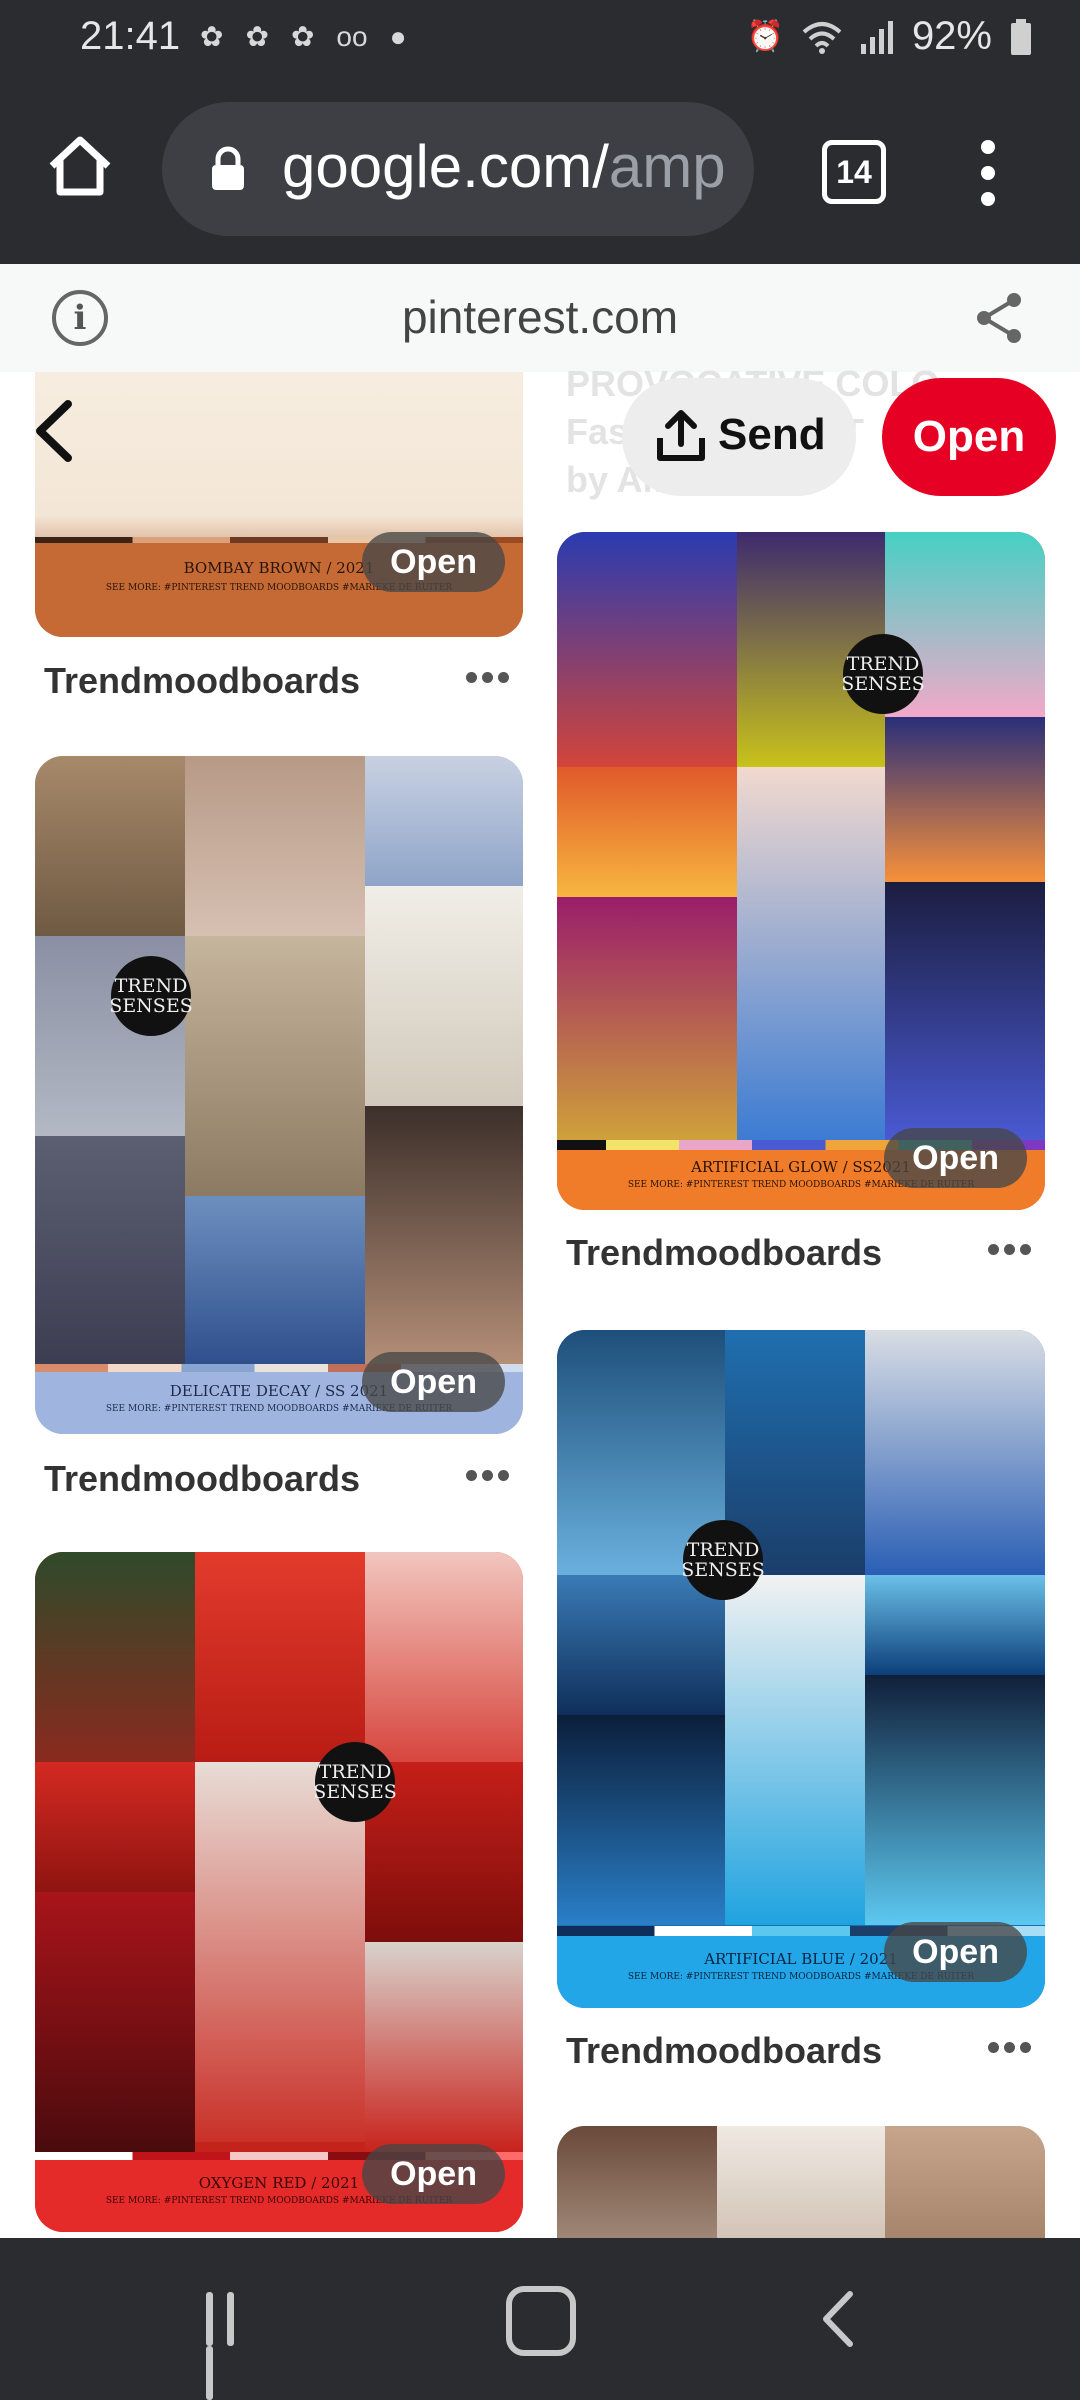 Image resolution: width=1080 pixels, height=2400 pixels. What do you see at coordinates (352, 36) in the screenshot?
I see `voicemail-icon: oo` at bounding box center [352, 36].